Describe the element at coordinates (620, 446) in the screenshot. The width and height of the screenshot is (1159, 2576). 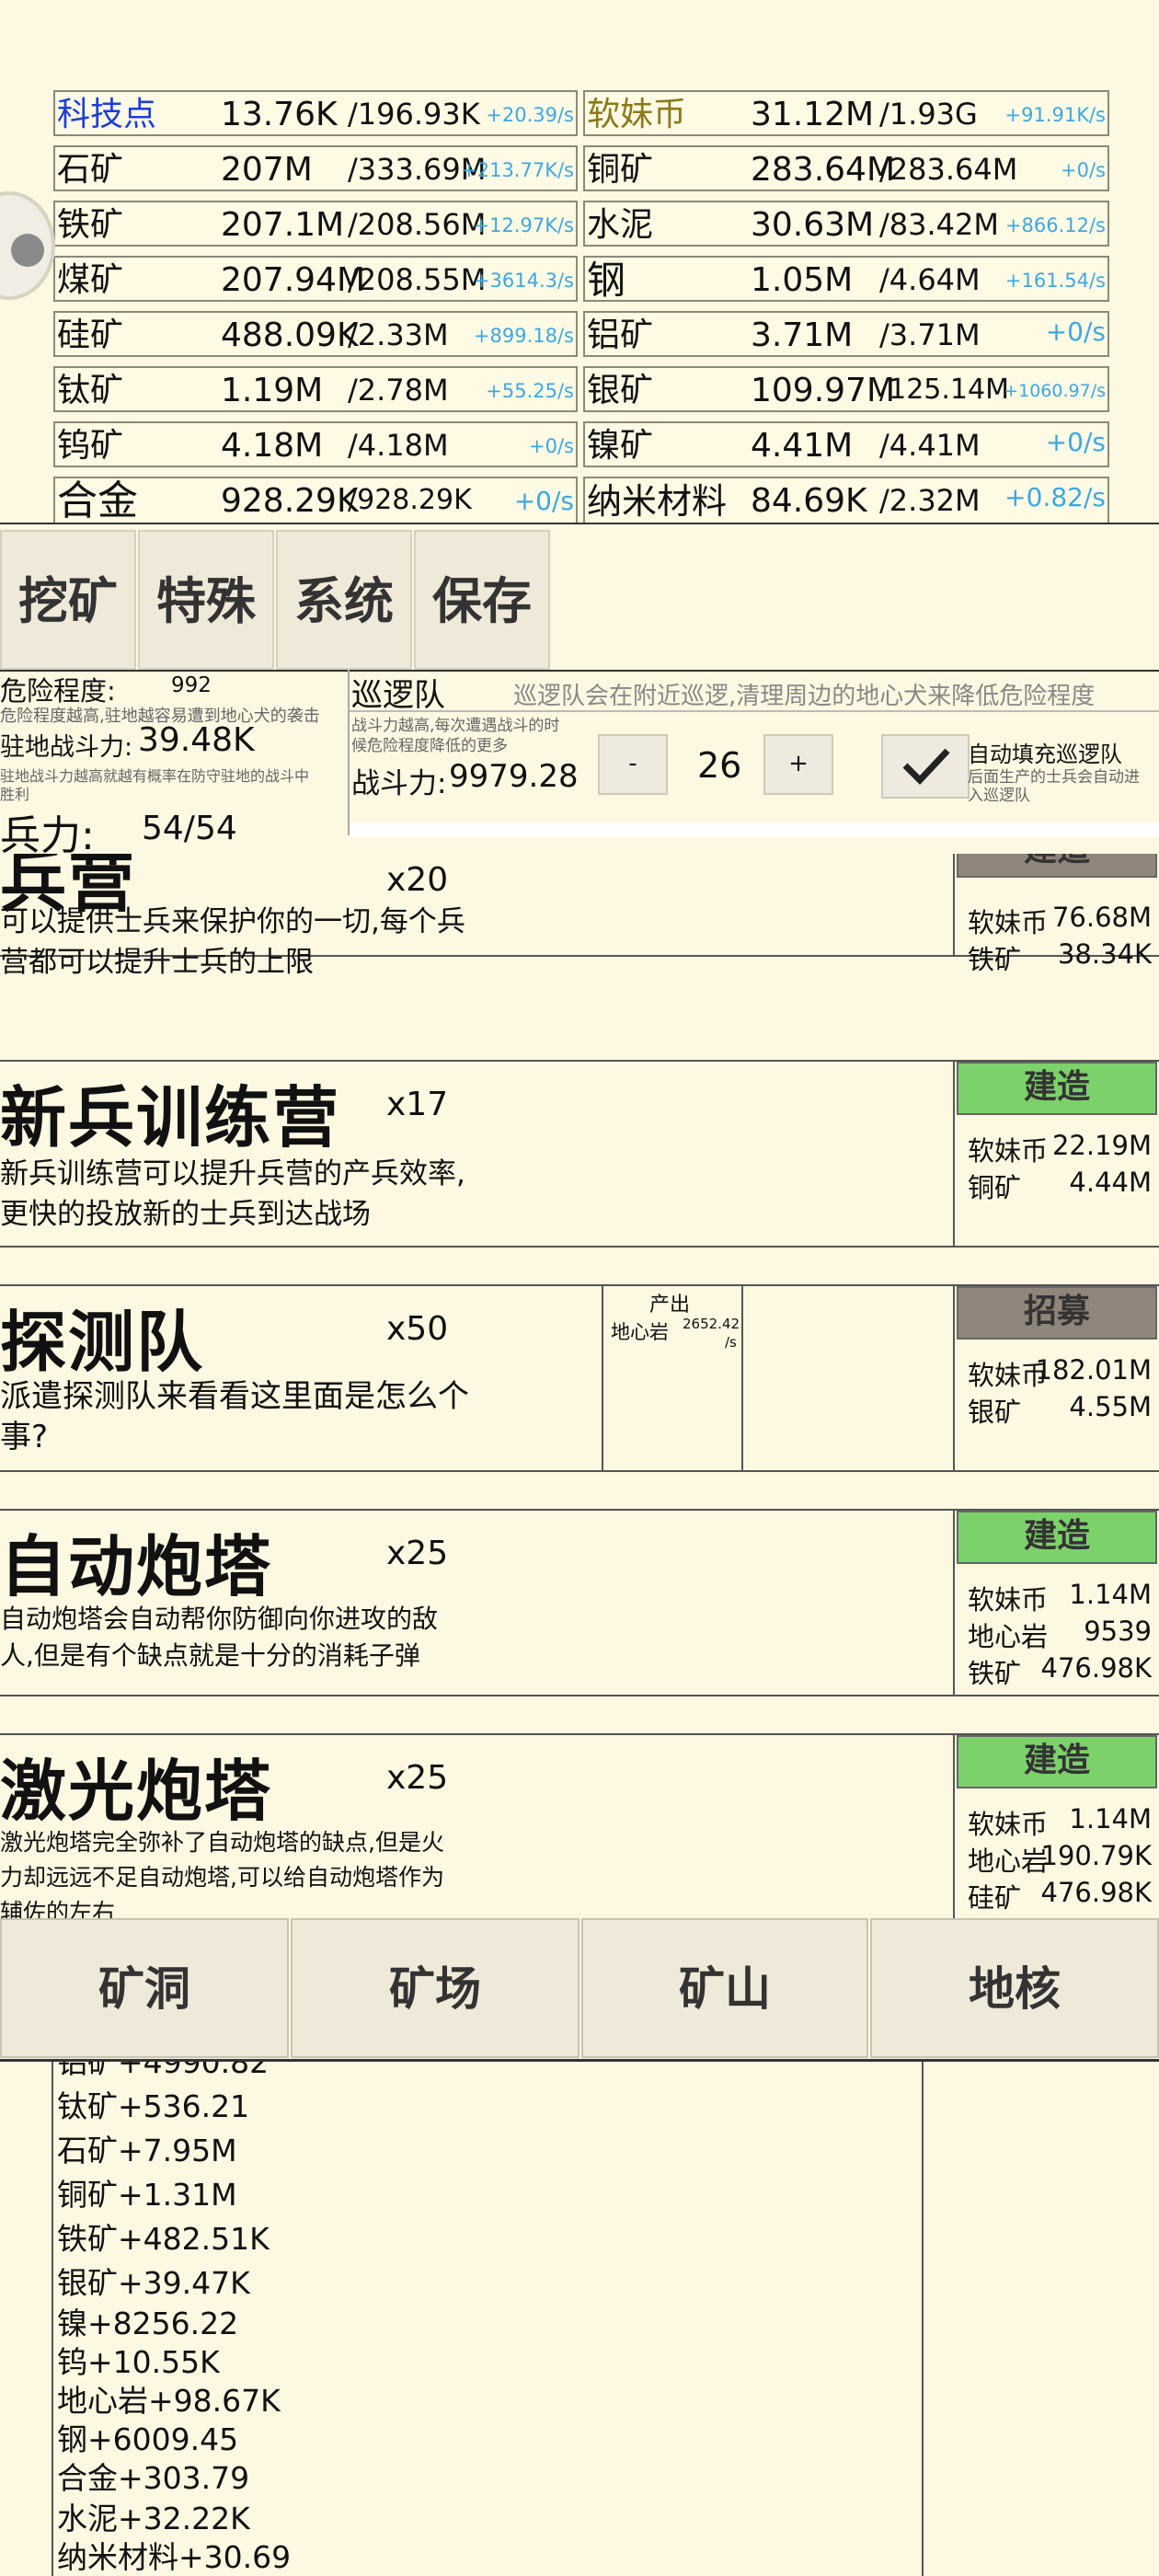
I see `resource-name: 镍矿` at that location.